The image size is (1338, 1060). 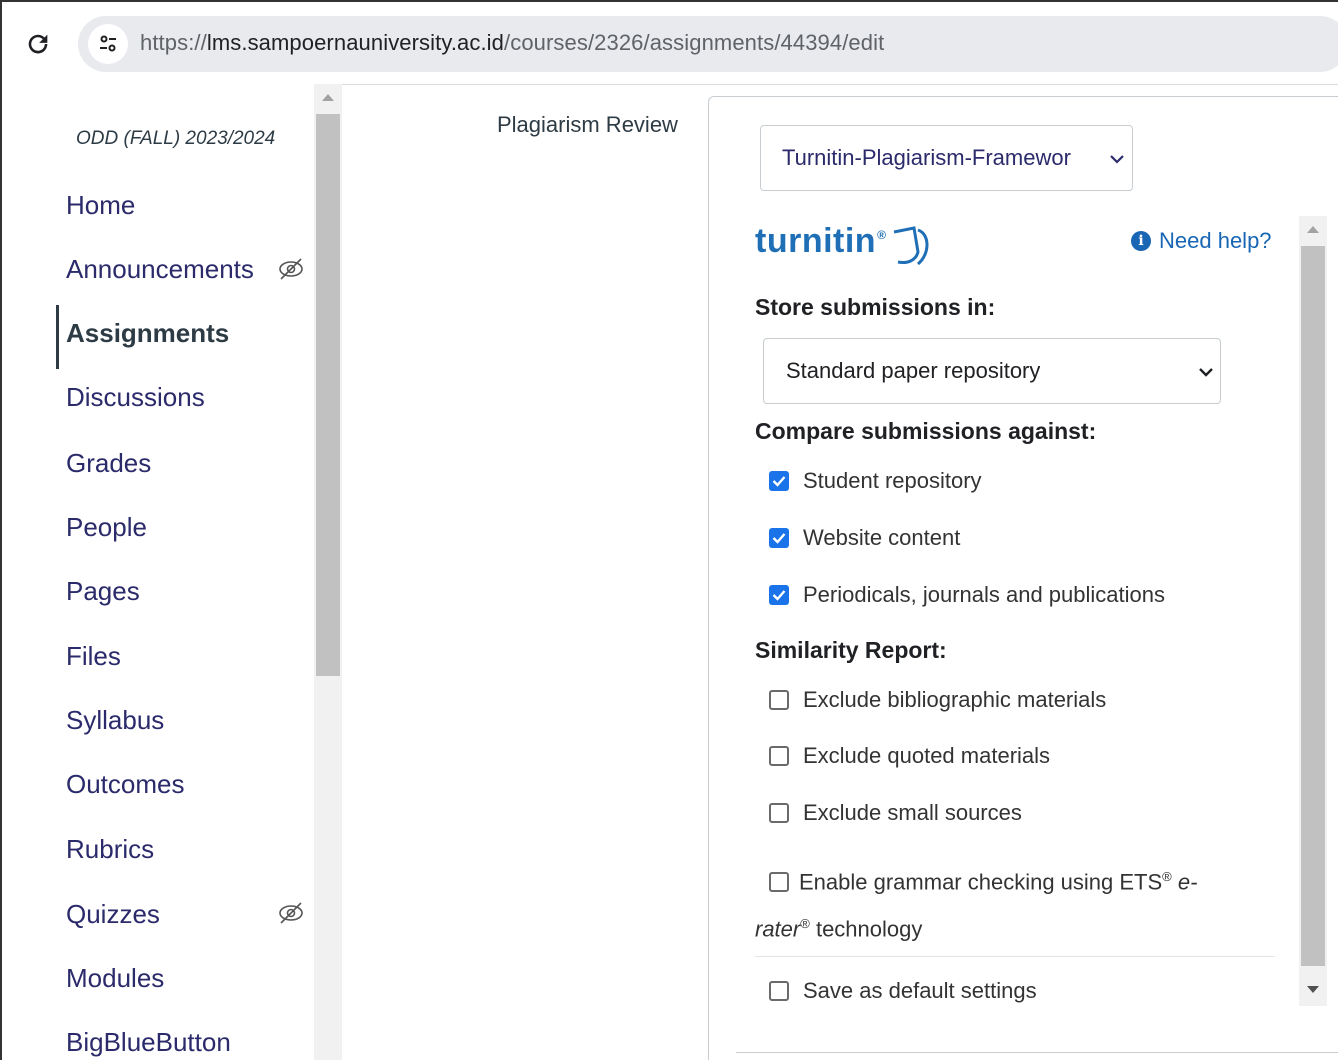 What do you see at coordinates (160, 269) in the screenshot?
I see `nav-announcements: Announcements` at bounding box center [160, 269].